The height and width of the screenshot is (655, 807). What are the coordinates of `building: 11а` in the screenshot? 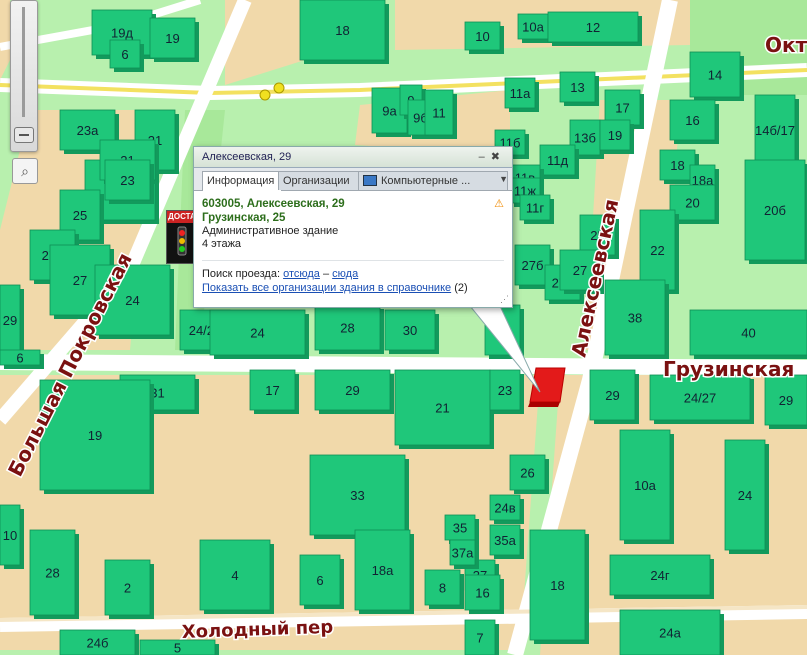 It's located at (521, 94).